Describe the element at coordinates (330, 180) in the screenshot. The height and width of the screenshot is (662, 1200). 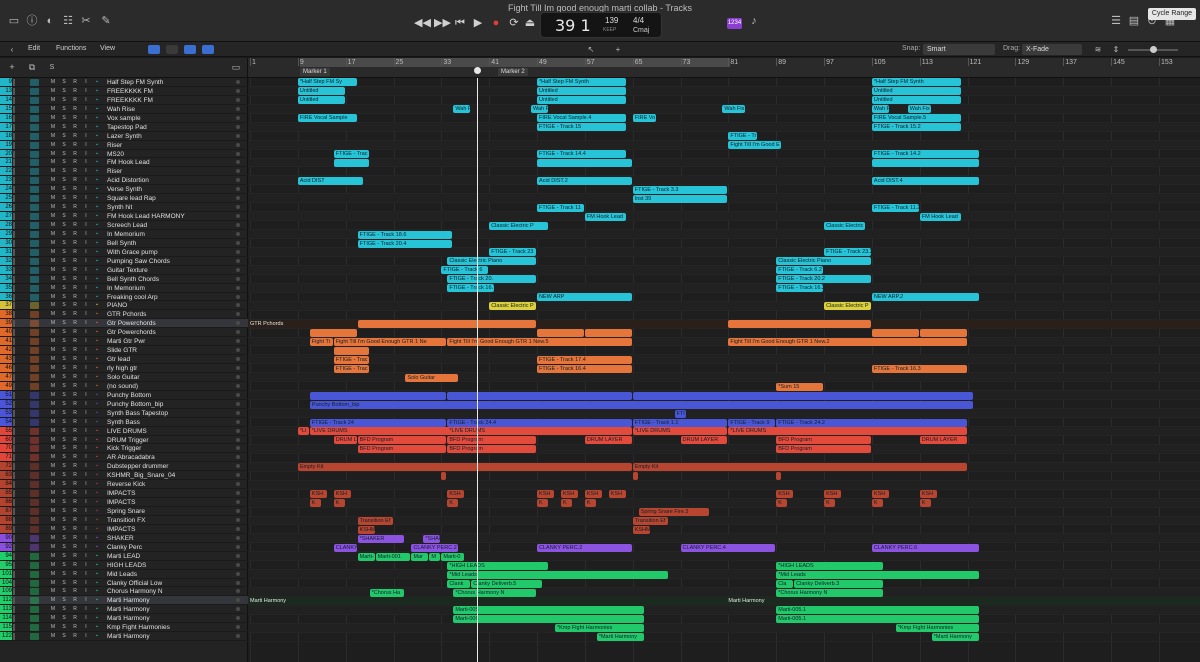
I see `region: Acid DIST` at that location.